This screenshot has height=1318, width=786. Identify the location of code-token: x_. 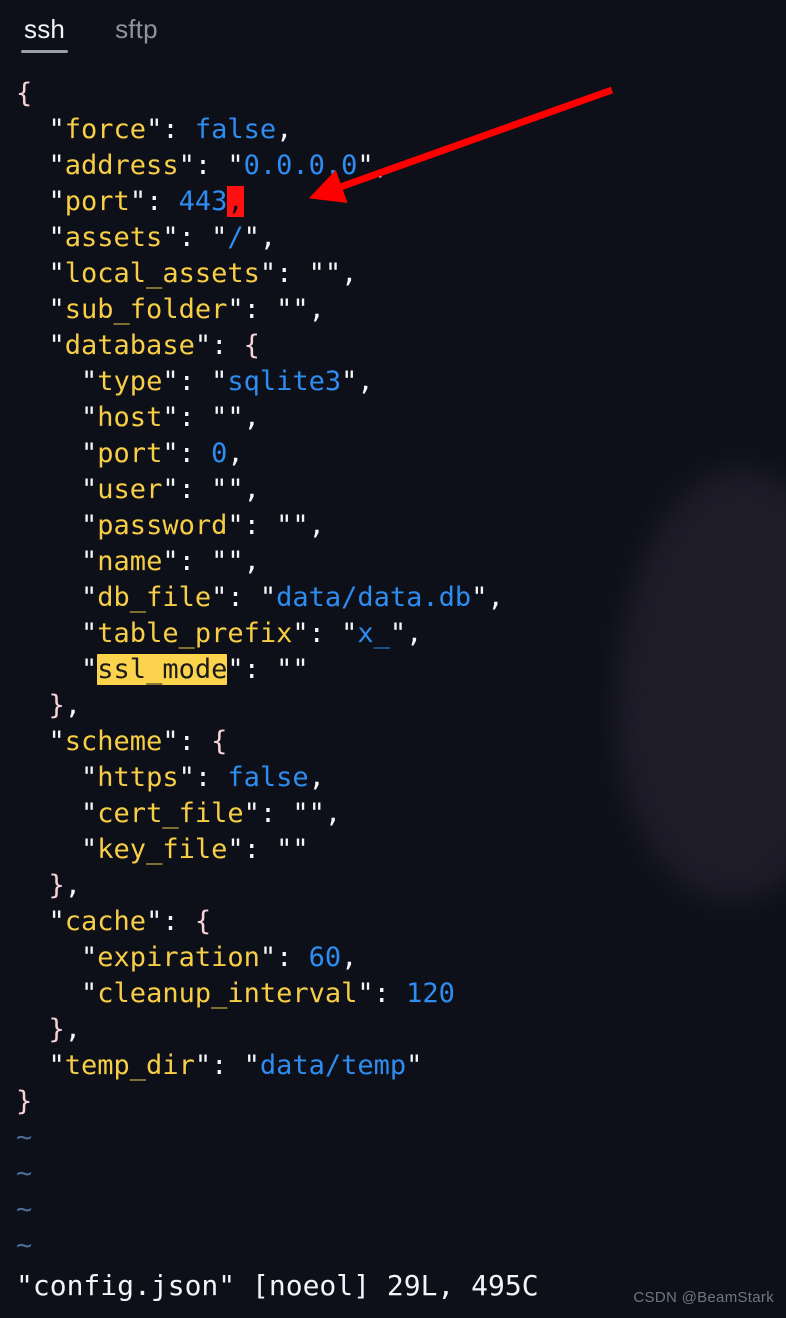
(373, 633).